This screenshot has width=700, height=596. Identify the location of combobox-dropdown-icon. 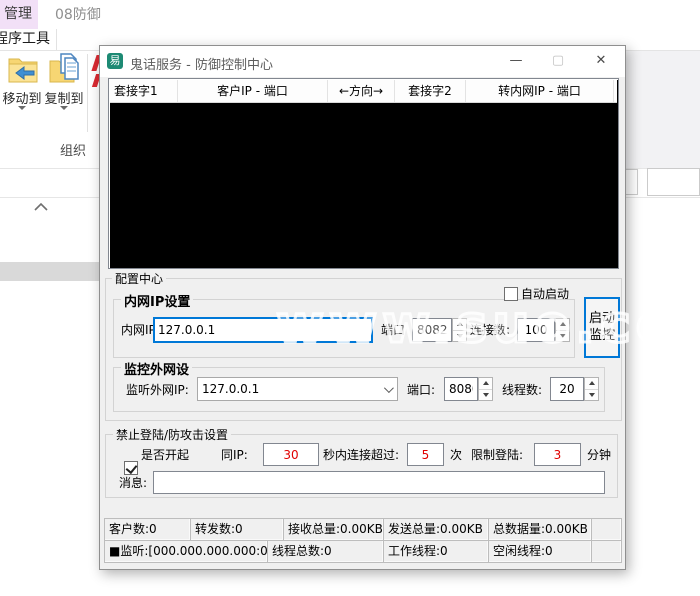
(388, 388).